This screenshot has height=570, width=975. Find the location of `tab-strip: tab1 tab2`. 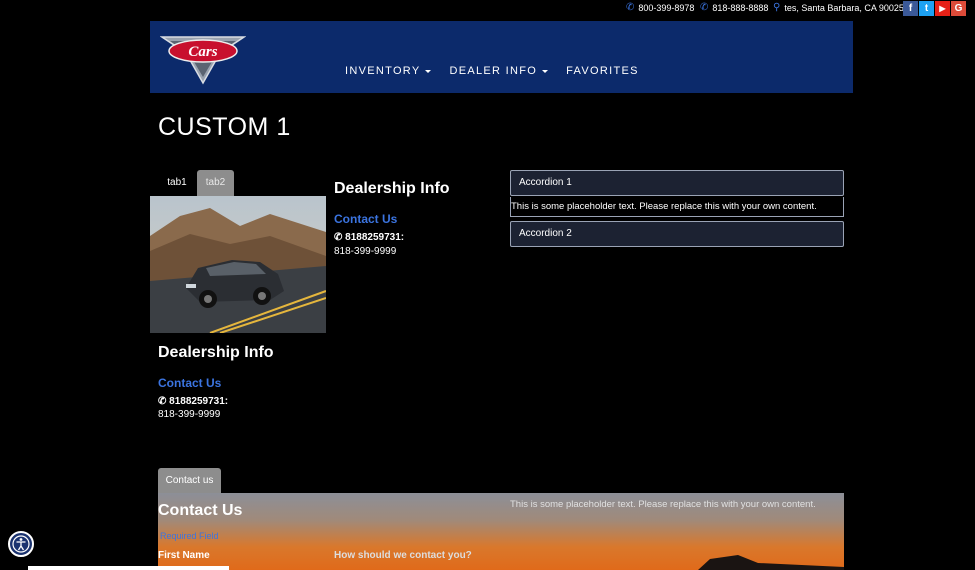

tab-strip: tab1 tab2 is located at coordinates (242, 183).